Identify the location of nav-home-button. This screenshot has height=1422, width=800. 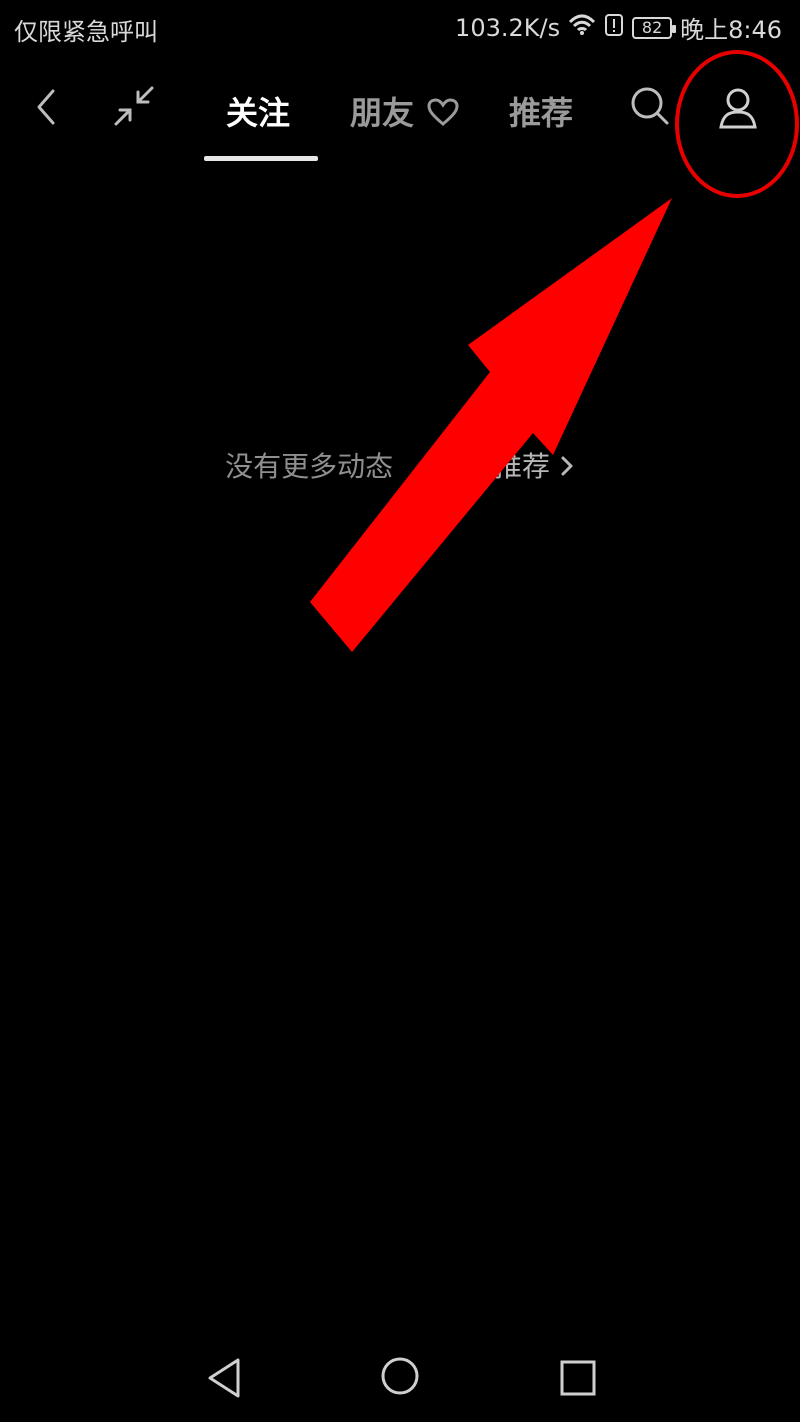
(400, 1378).